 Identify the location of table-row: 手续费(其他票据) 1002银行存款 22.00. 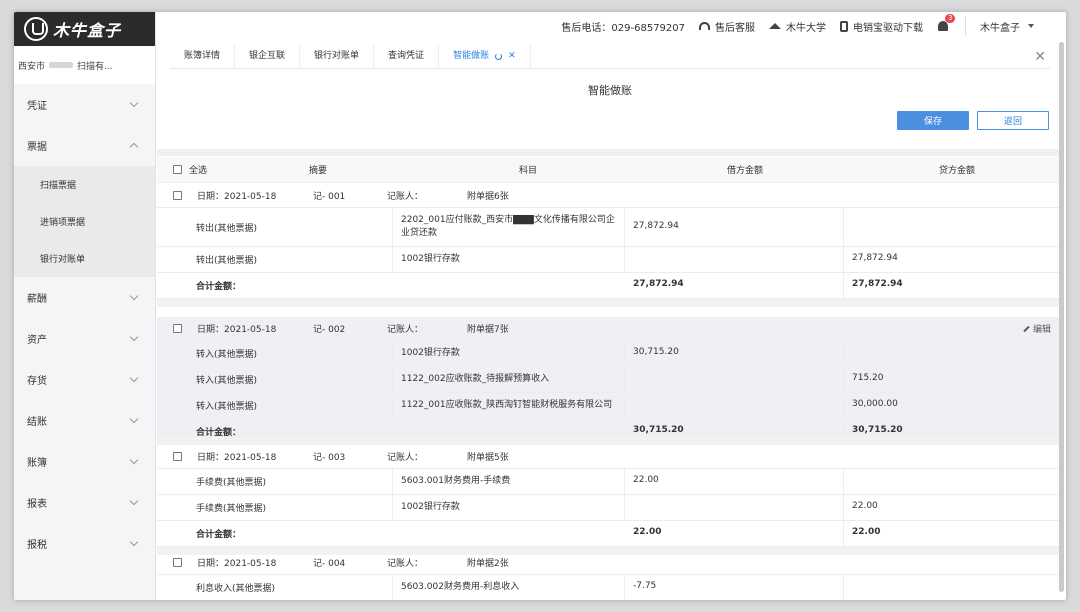
(610, 508).